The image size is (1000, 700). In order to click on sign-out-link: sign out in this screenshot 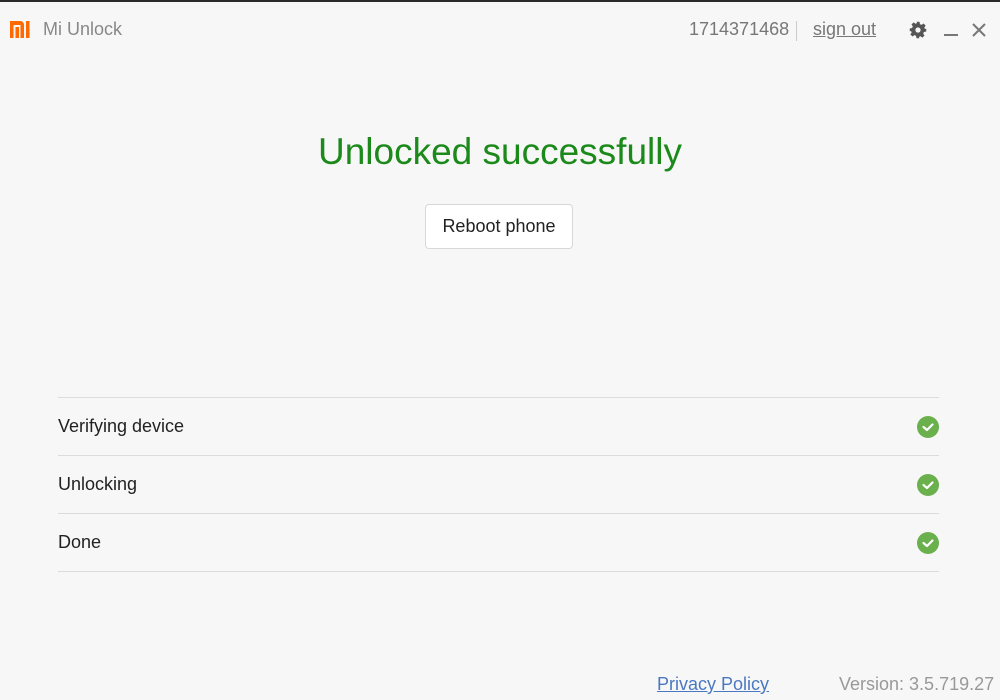, I will do `click(844, 29)`.